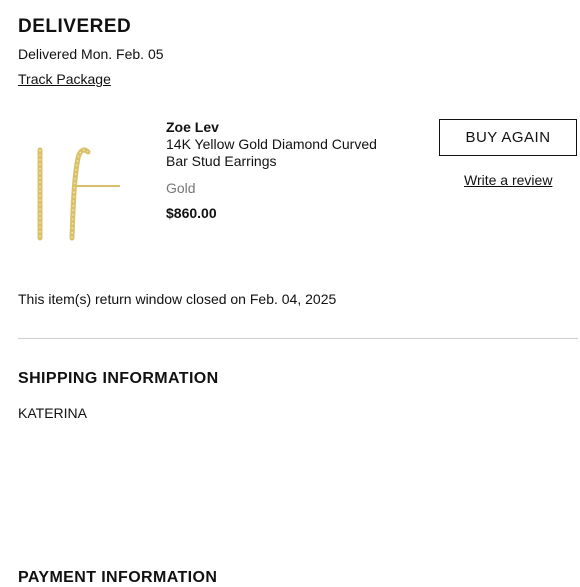 The image size is (580, 587). Describe the element at coordinates (118, 577) in the screenshot. I see `payment-heading: PAYMENT INFORMATION` at that location.